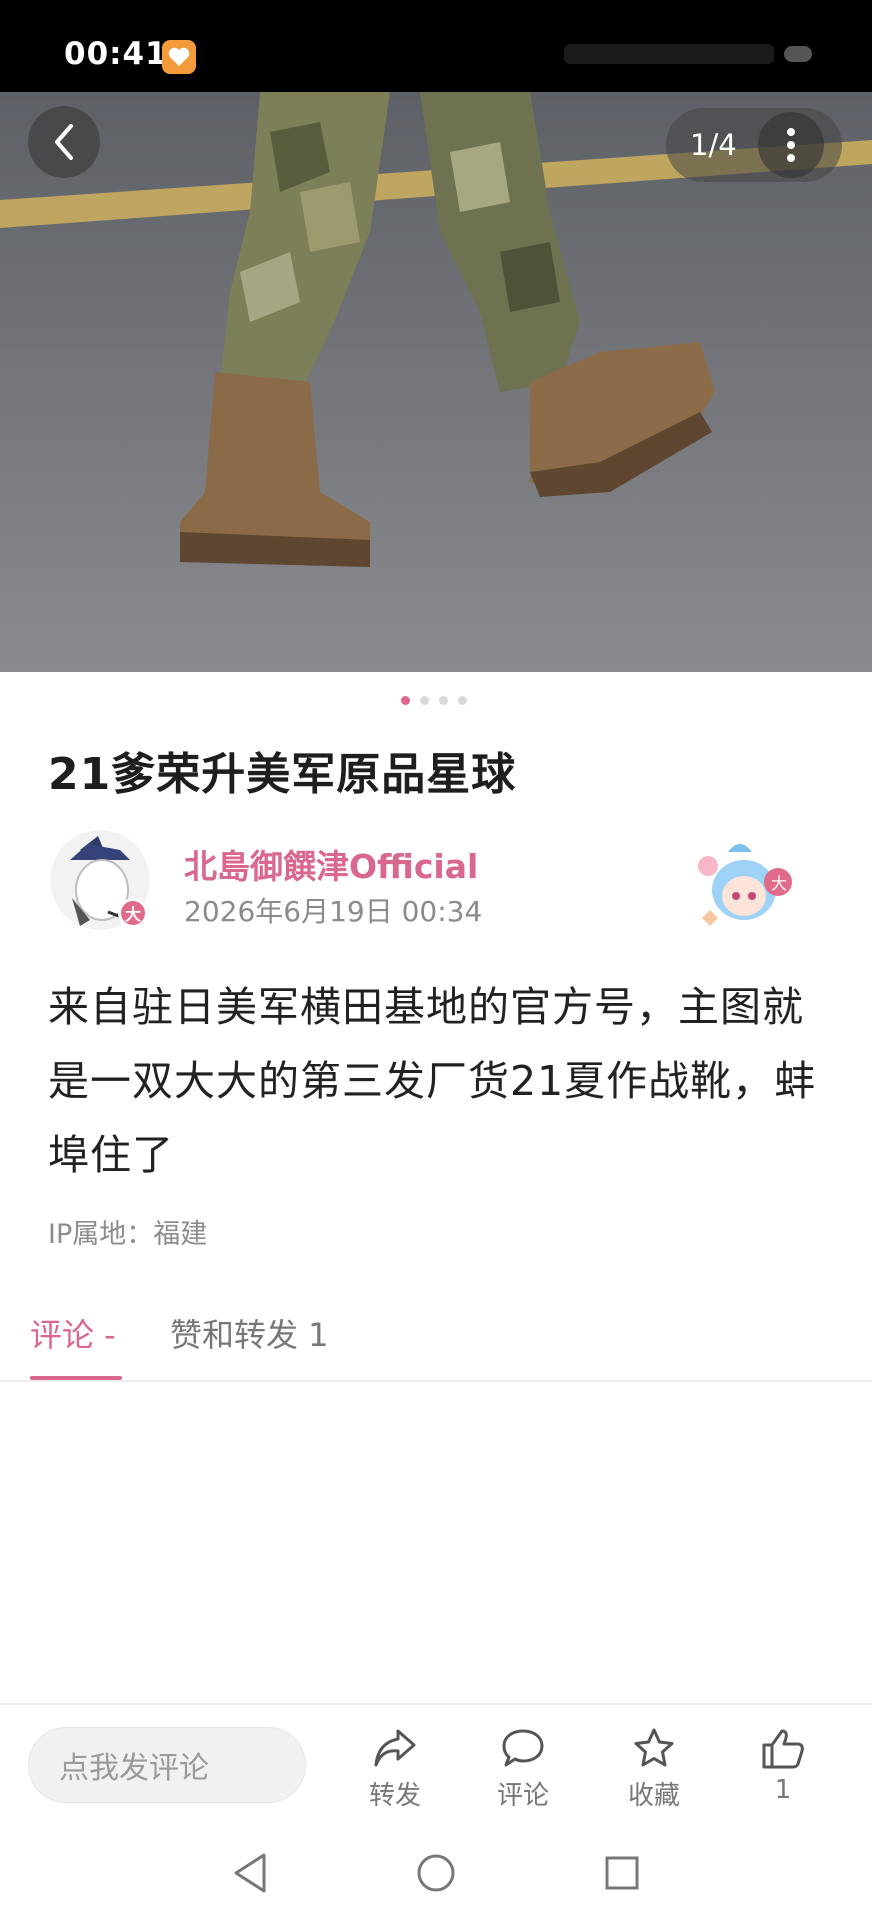 This screenshot has height=1920, width=872. What do you see at coordinates (333, 911) in the screenshot?
I see `post-date: 2026年6月19日 00:34` at bounding box center [333, 911].